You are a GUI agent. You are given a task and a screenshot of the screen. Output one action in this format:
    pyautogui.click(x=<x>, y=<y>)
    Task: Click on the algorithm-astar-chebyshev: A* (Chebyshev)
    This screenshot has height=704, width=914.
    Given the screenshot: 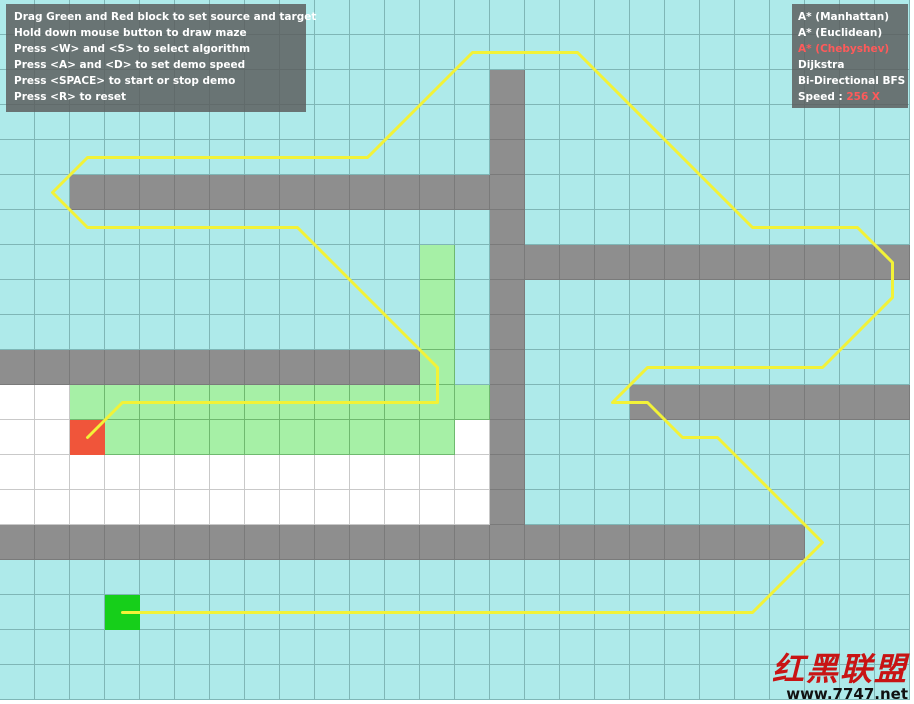 What is the action you would take?
    pyautogui.click(x=853, y=49)
    